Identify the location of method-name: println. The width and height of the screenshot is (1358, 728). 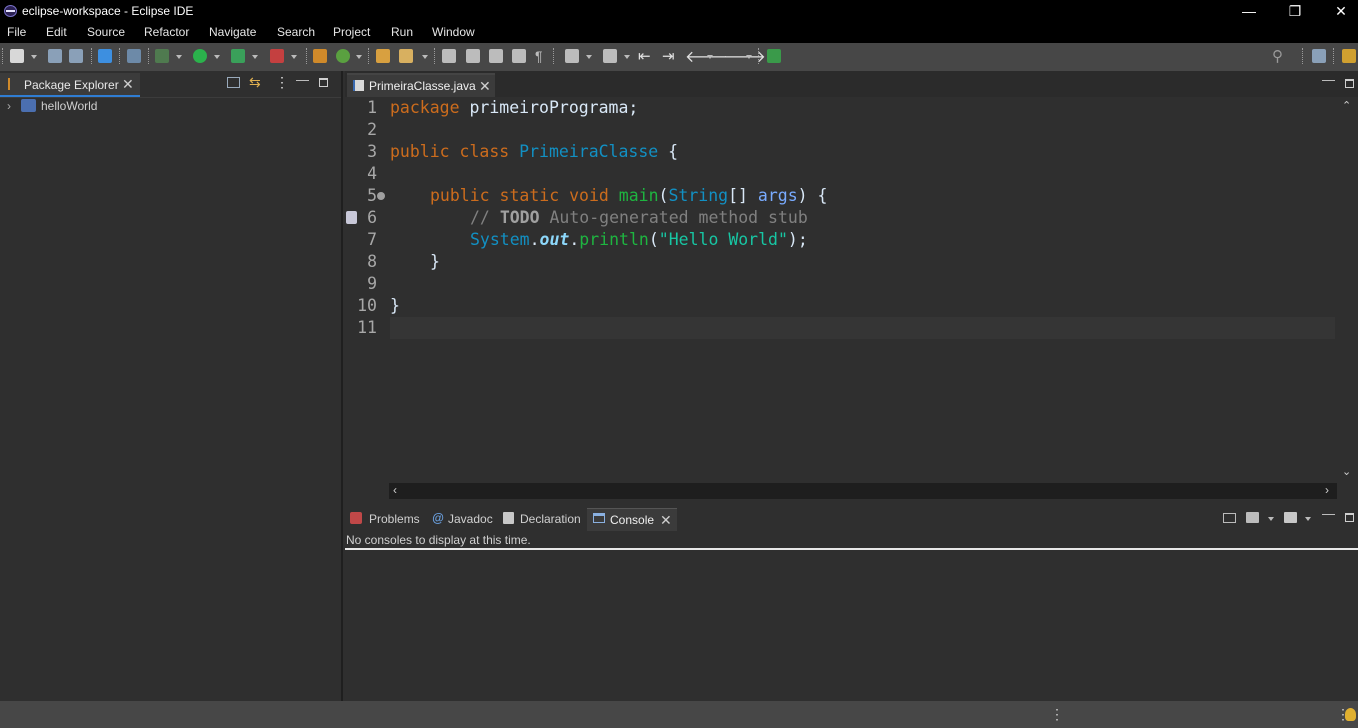
(614, 239).